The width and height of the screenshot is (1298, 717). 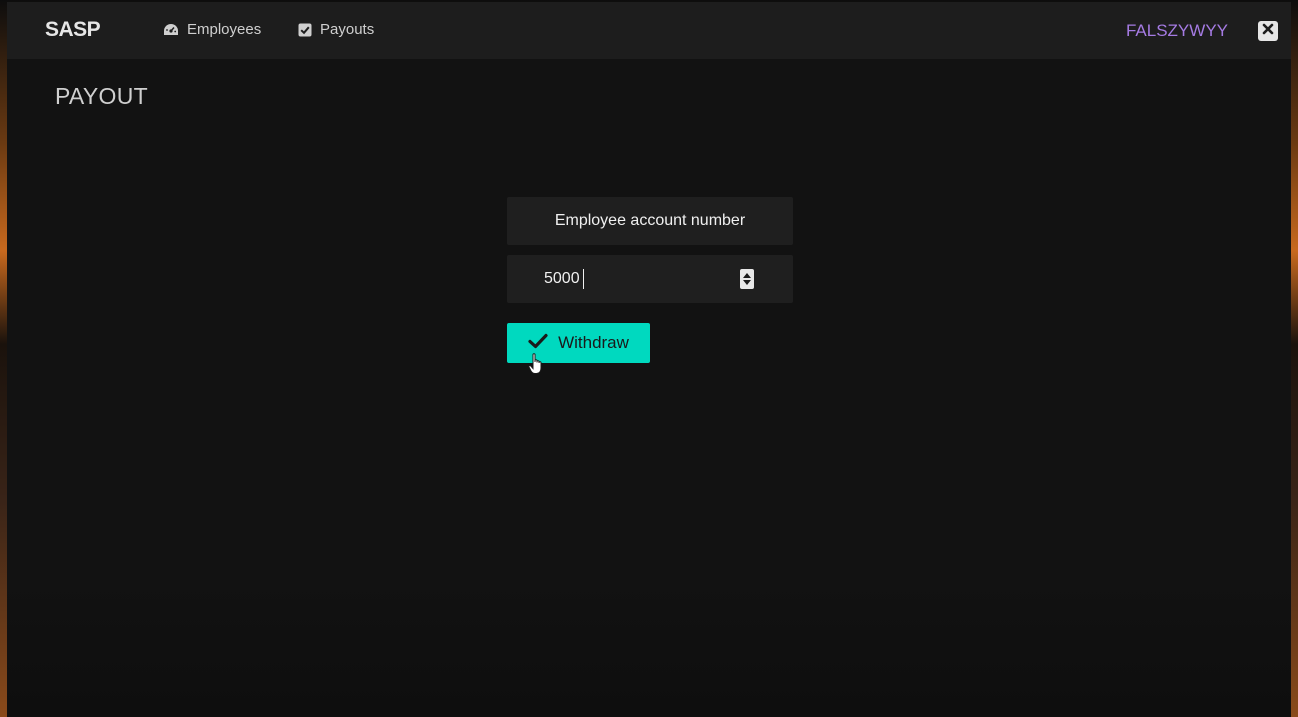 I want to click on close-icon, so click(x=1268, y=31).